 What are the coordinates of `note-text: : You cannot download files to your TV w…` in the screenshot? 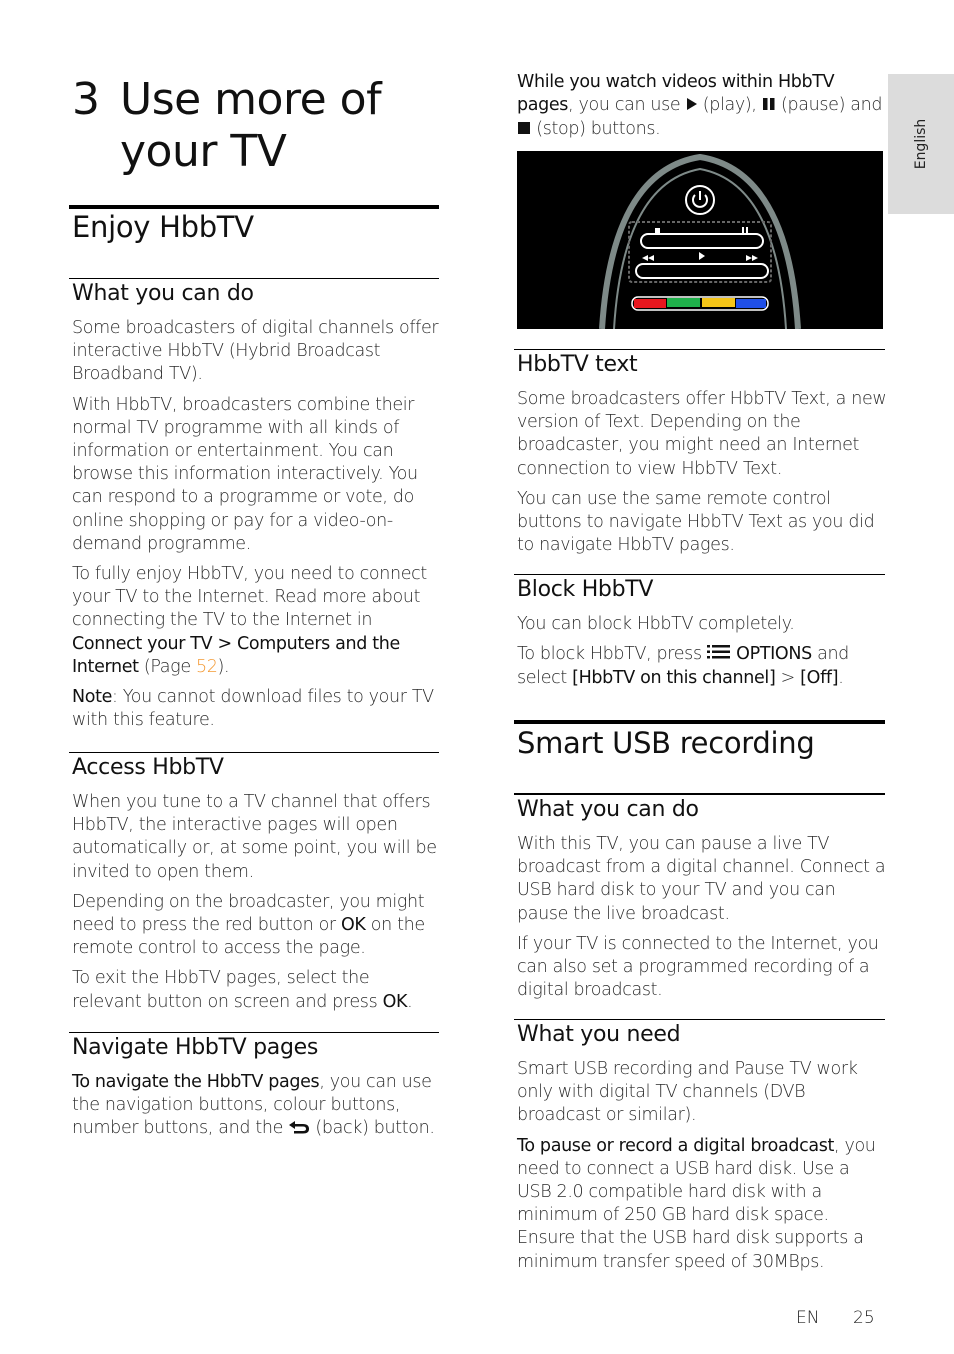 It's located at (253, 709).